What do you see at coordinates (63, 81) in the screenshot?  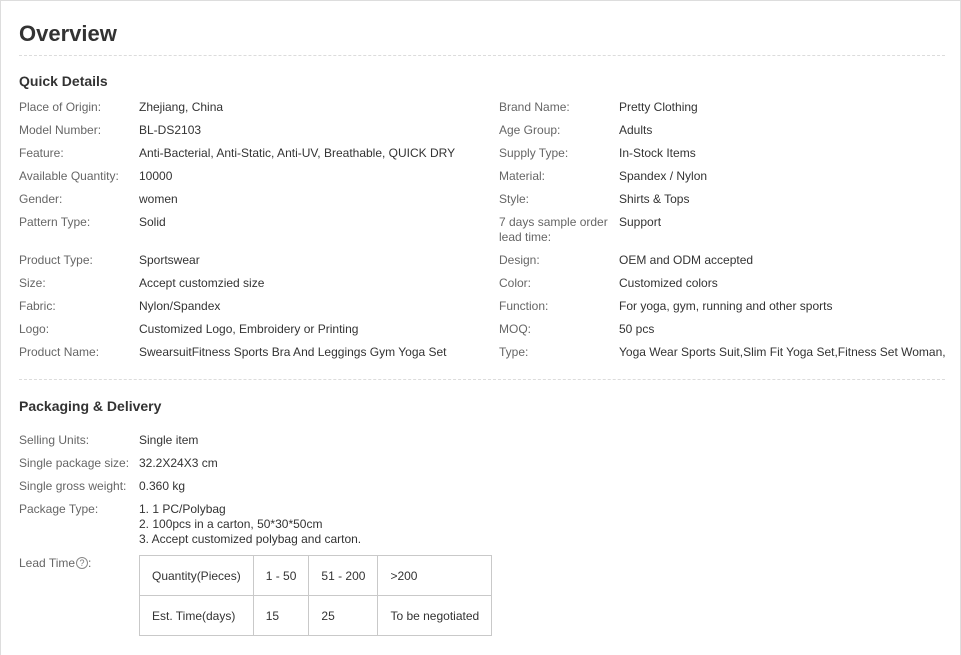 I see `quick-details-heading: Quick Details` at bounding box center [63, 81].